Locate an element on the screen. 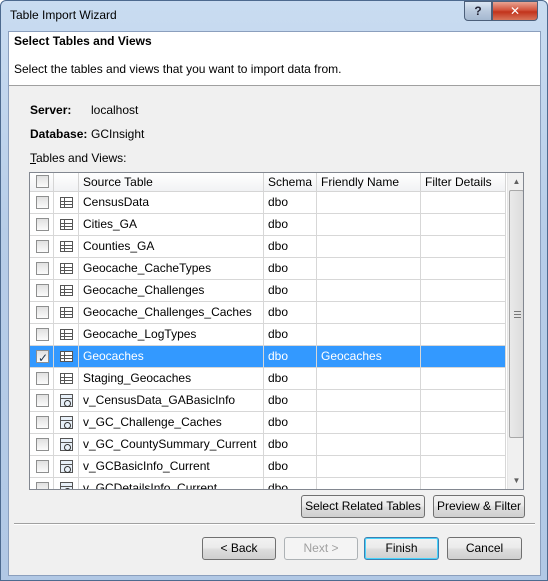  help-button: ? is located at coordinates (478, 11).